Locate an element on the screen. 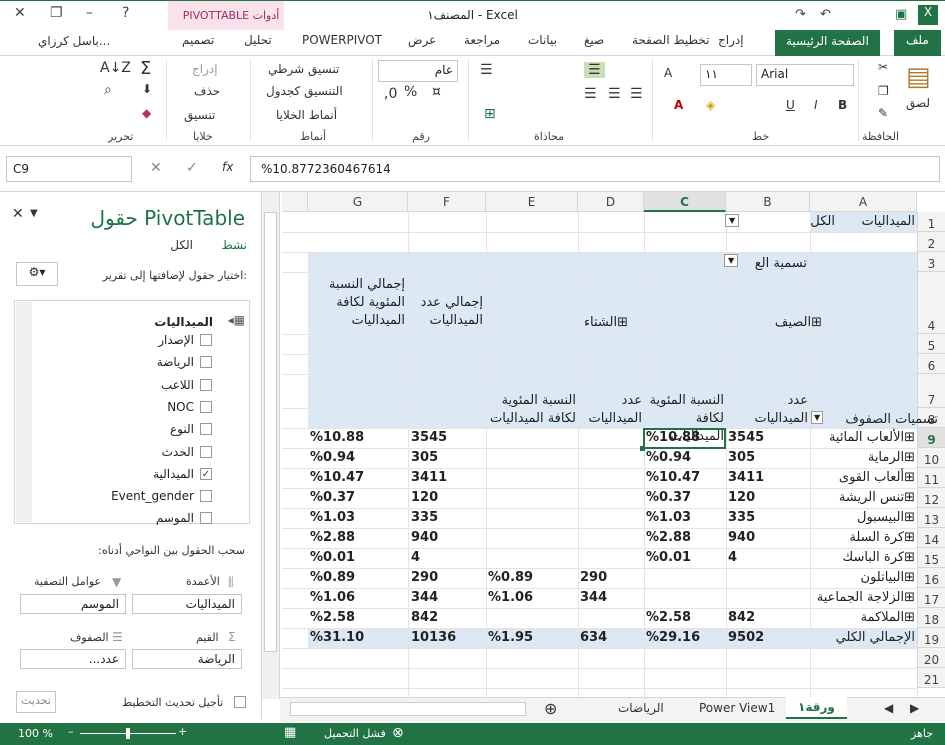 The height and width of the screenshot is (745, 945). format-cells-button: تنسيق is located at coordinates (199, 115).